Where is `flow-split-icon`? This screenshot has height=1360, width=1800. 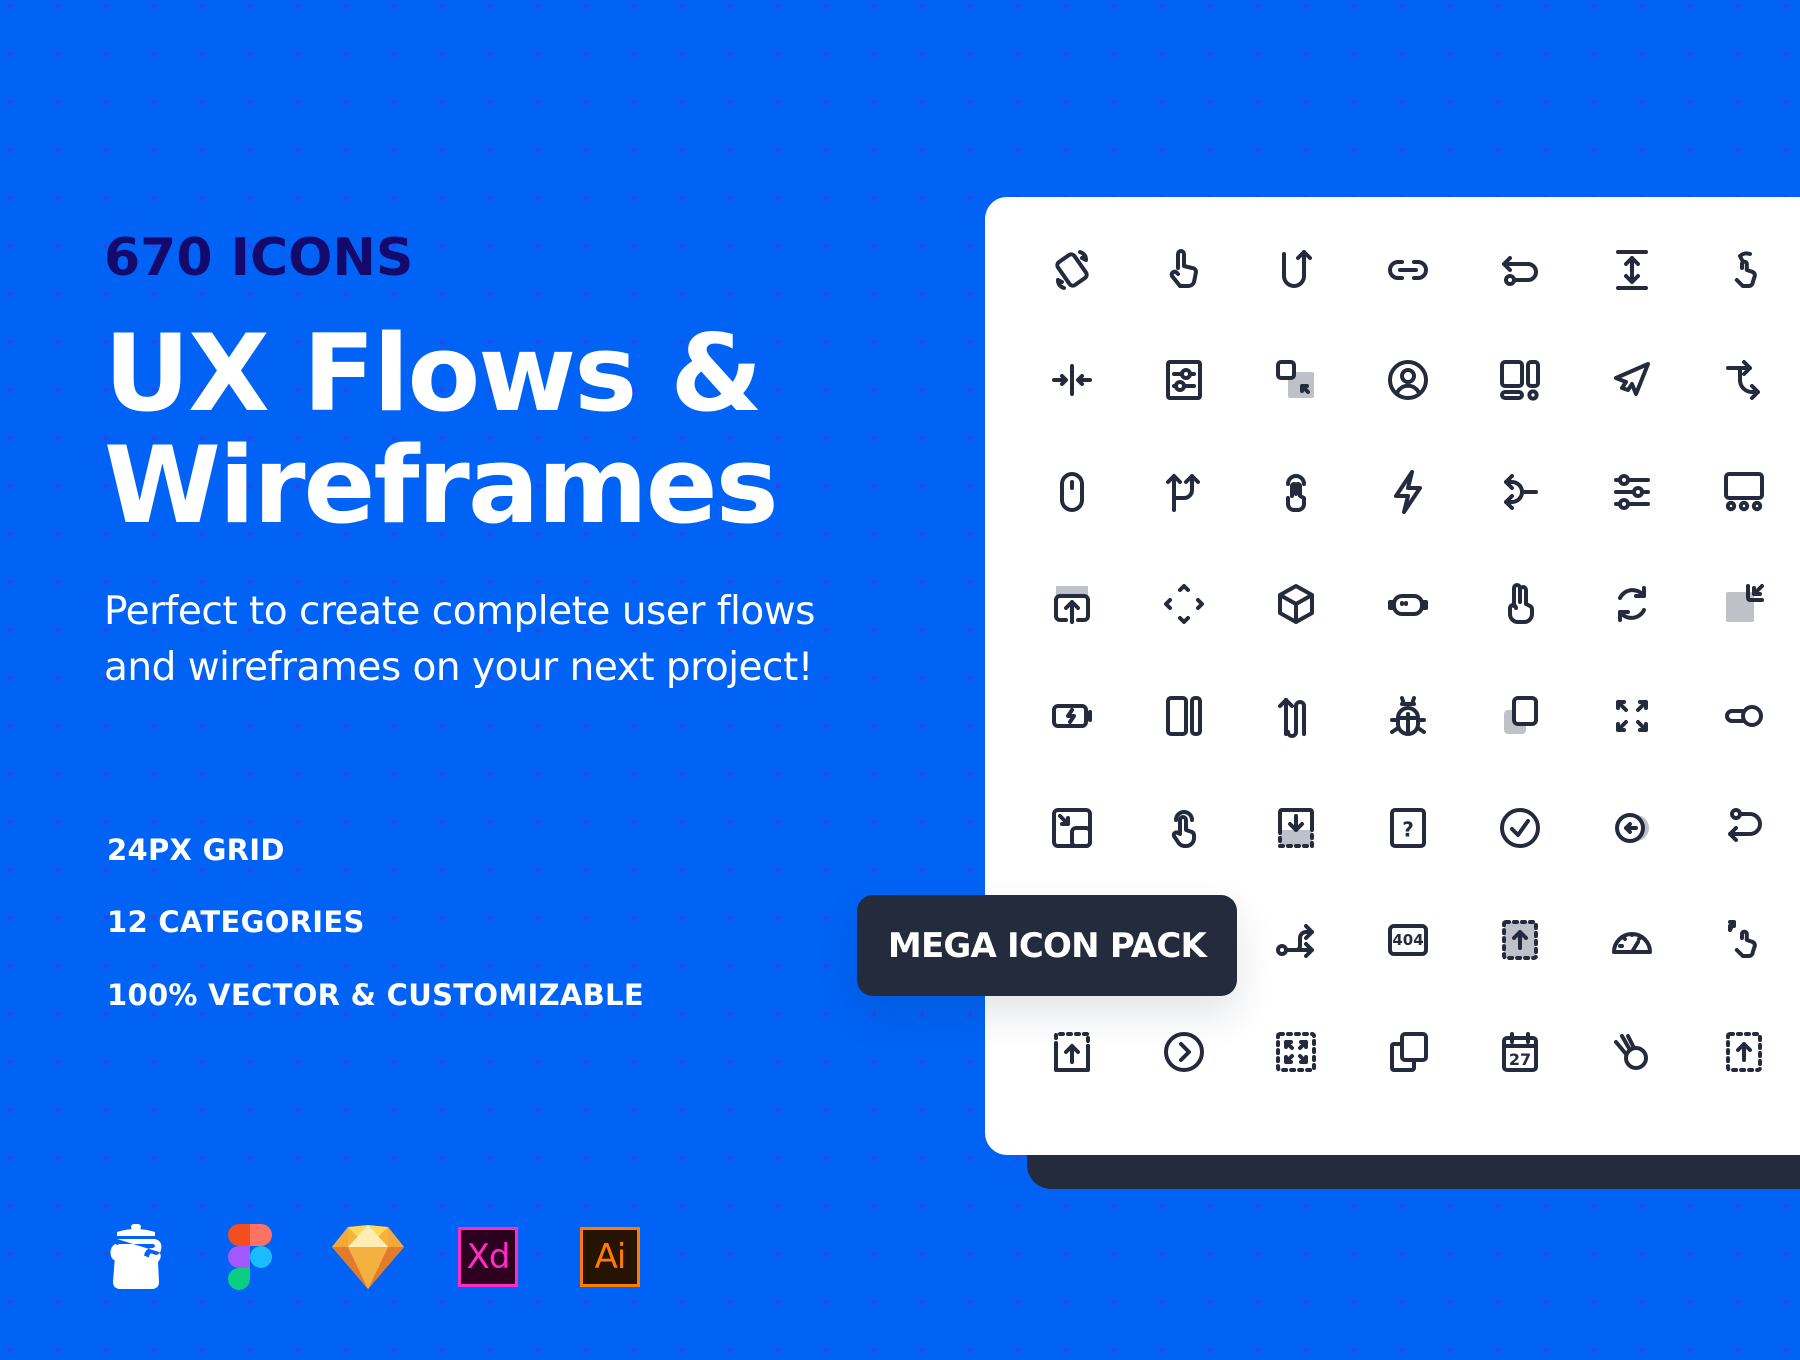
flow-split-icon is located at coordinates (1296, 940).